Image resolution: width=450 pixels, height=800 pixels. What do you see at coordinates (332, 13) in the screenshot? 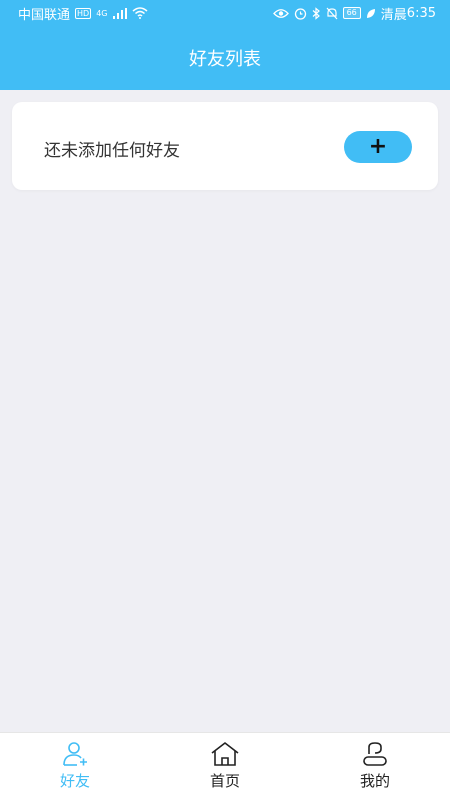
I see `mute-bell-icon` at bounding box center [332, 13].